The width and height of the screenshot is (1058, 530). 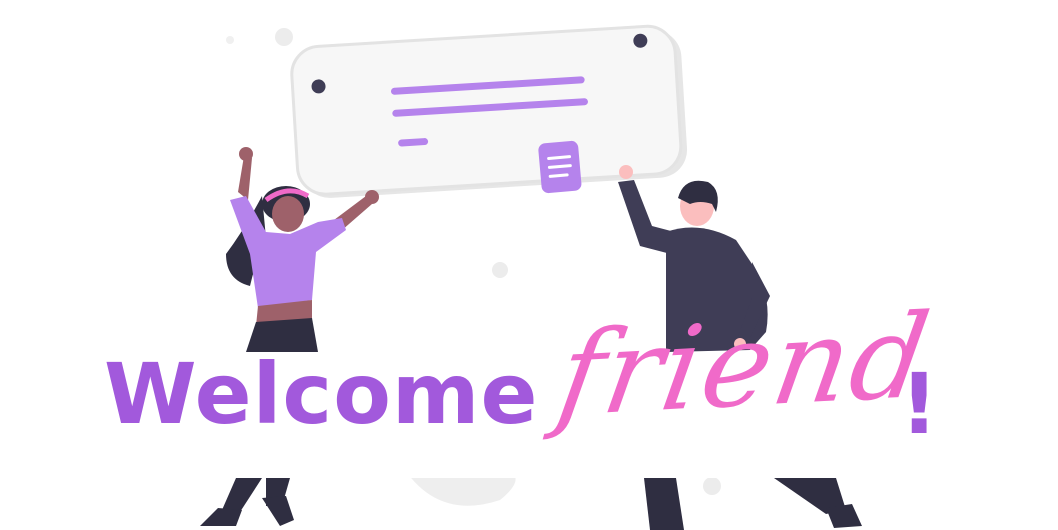 What do you see at coordinates (560, 167) in the screenshot?
I see `document-icon` at bounding box center [560, 167].